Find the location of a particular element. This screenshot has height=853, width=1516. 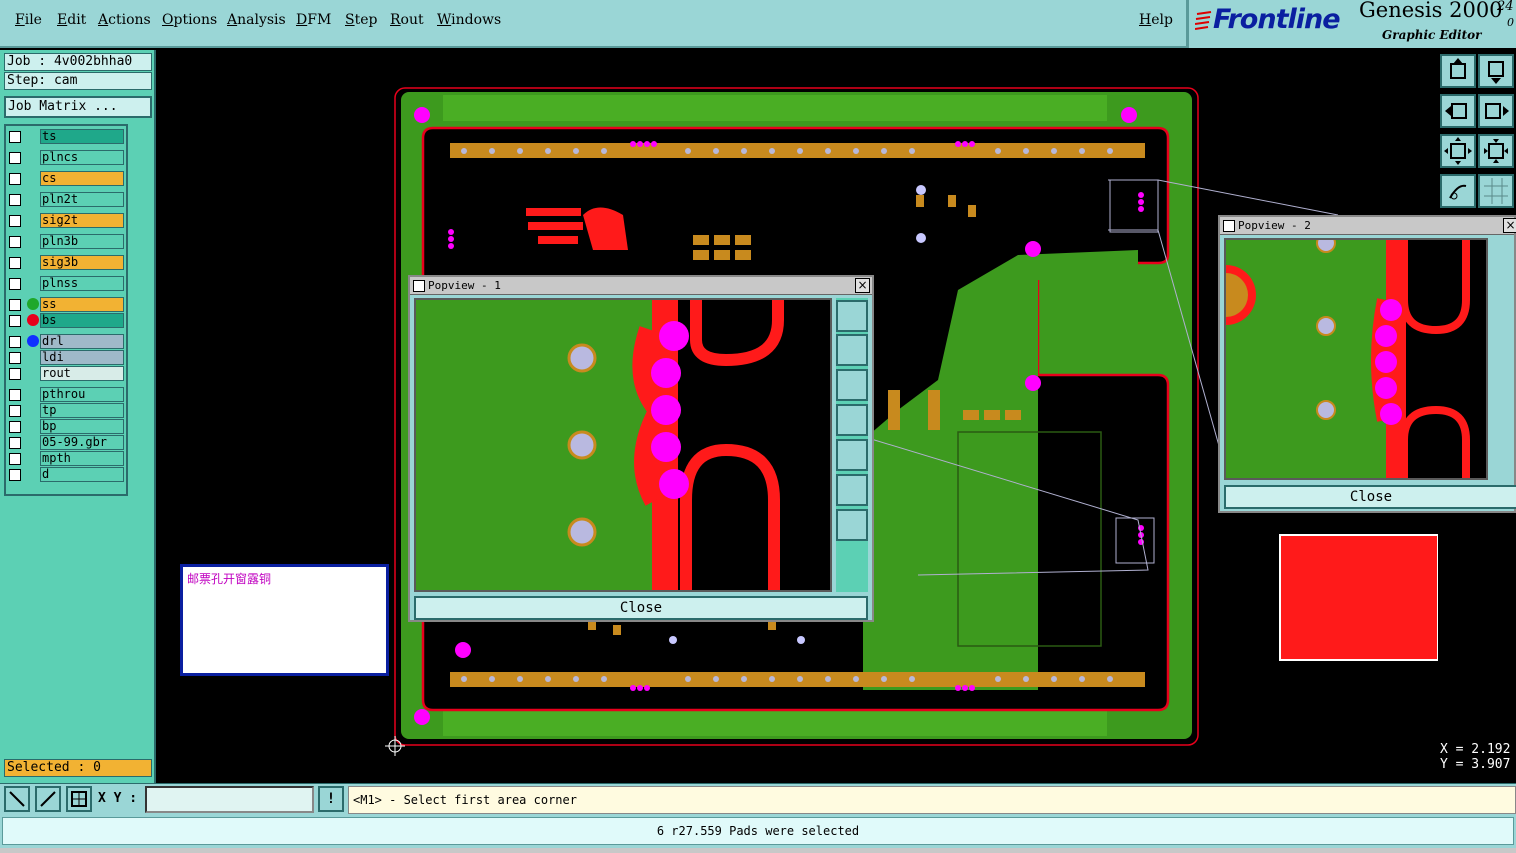

layer-row-cs: cs is located at coordinates (65, 179).